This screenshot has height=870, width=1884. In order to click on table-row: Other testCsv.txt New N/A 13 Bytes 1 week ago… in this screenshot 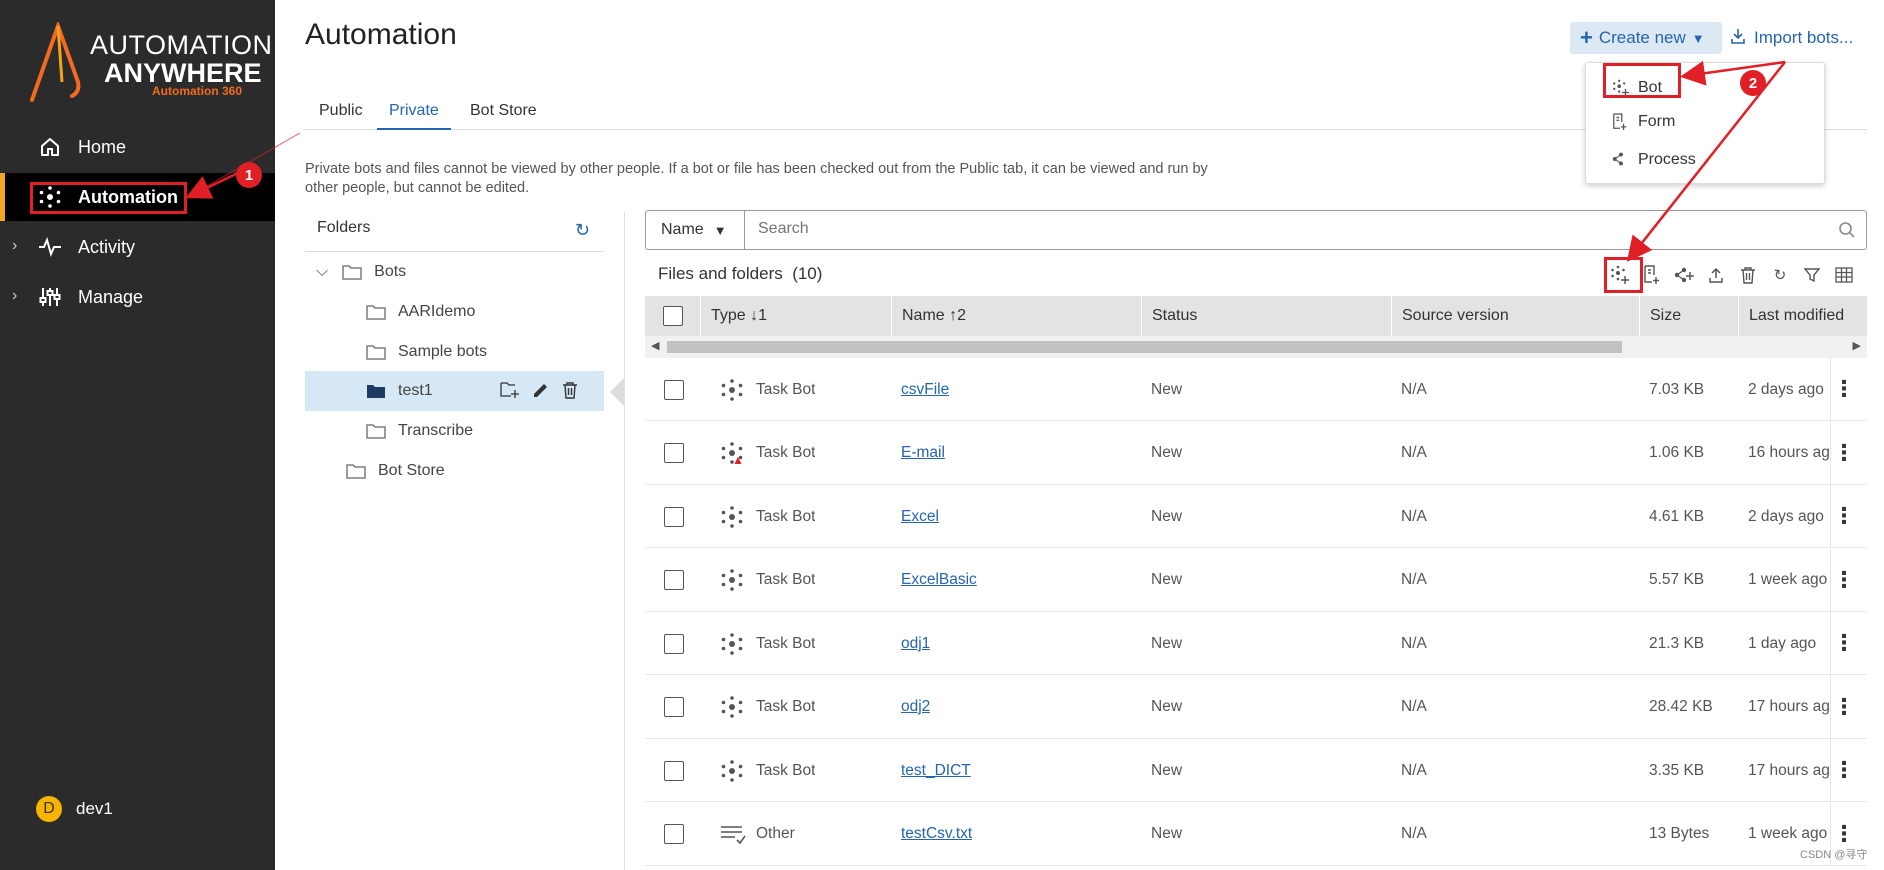, I will do `click(1256, 834)`.